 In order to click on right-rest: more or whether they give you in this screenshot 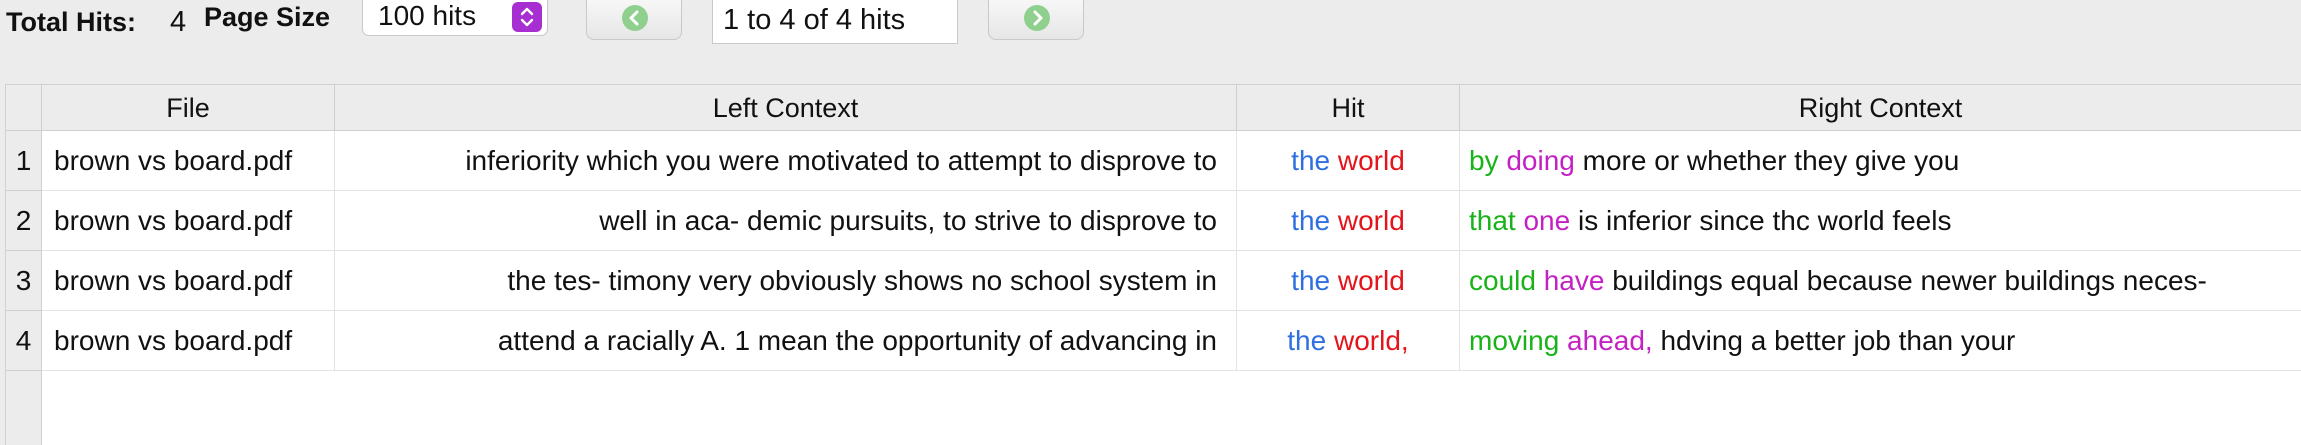, I will do `click(1771, 160)`.